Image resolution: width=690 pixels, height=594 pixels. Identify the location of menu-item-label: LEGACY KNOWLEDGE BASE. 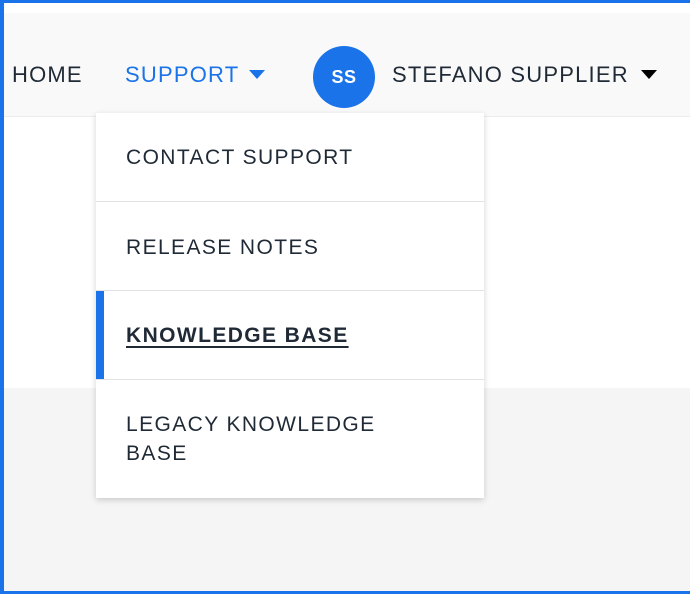
(251, 439).